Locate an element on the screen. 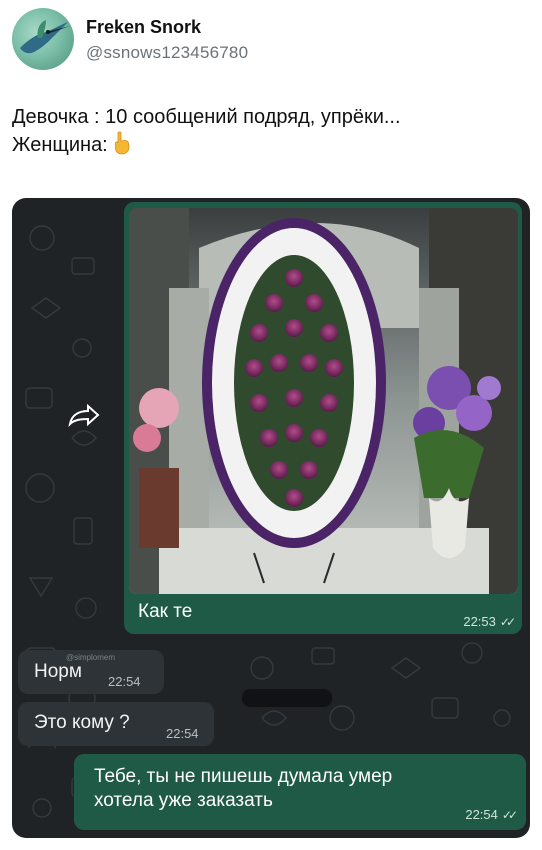 The width and height of the screenshot is (542, 850). message-timestamp: 22:54 ✓✓ is located at coordinates (491, 814).